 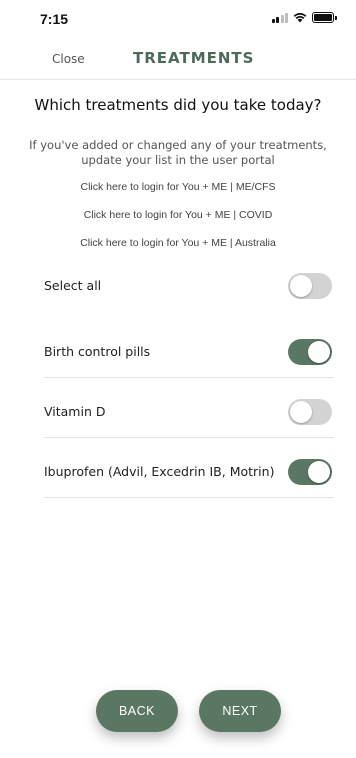 What do you see at coordinates (310, 286) in the screenshot?
I see `select-all-toggle` at bounding box center [310, 286].